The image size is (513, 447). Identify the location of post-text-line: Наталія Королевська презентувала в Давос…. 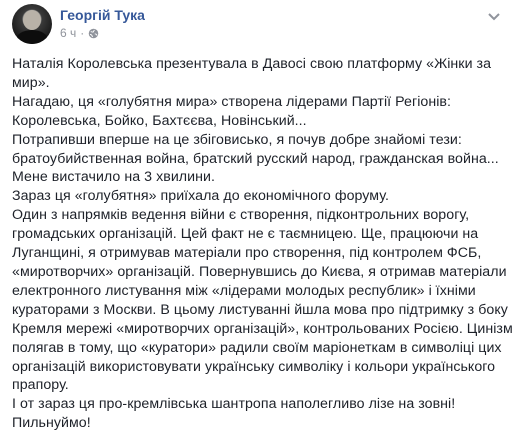
(252, 64).